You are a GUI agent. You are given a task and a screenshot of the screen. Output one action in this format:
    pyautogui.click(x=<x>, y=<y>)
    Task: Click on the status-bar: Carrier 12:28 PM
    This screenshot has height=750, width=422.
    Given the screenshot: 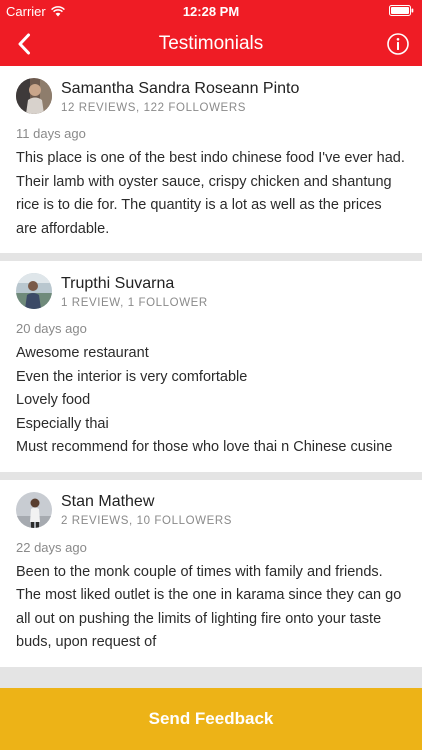 What is the action you would take?
    pyautogui.click(x=211, y=11)
    